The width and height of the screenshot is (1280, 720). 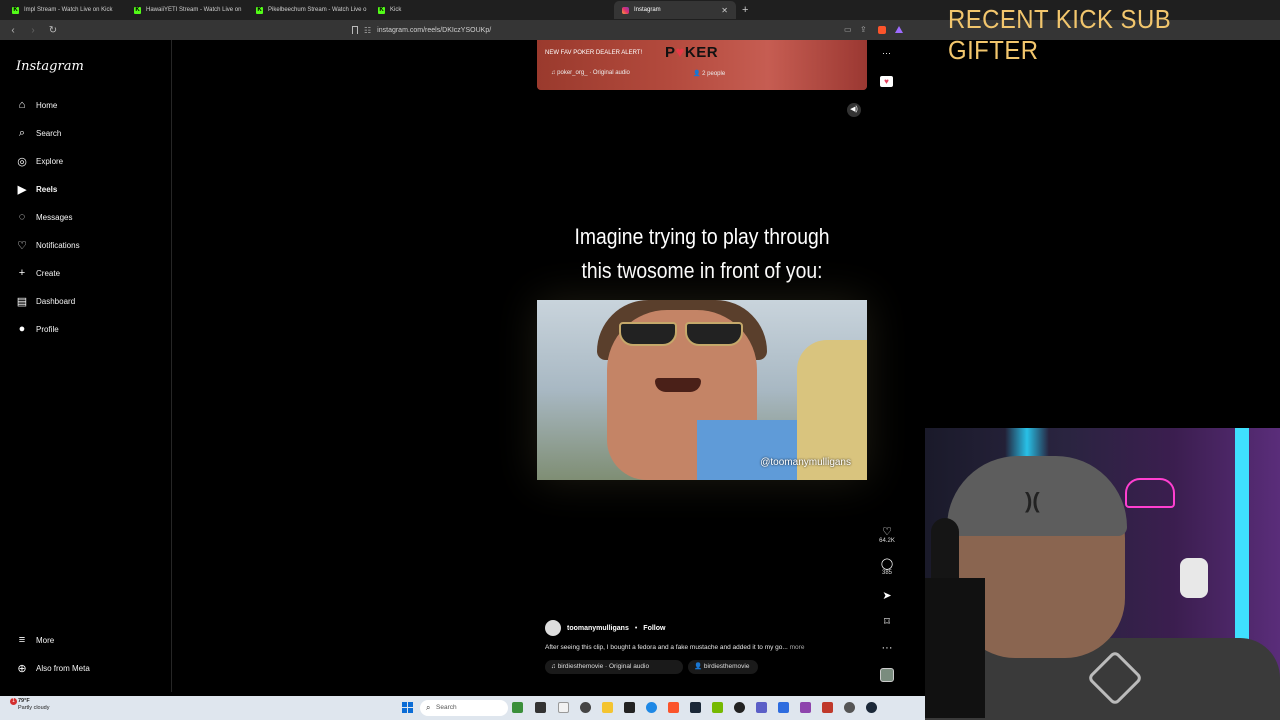 I want to click on reel-video: @toomanymulligans, so click(x=702, y=390).